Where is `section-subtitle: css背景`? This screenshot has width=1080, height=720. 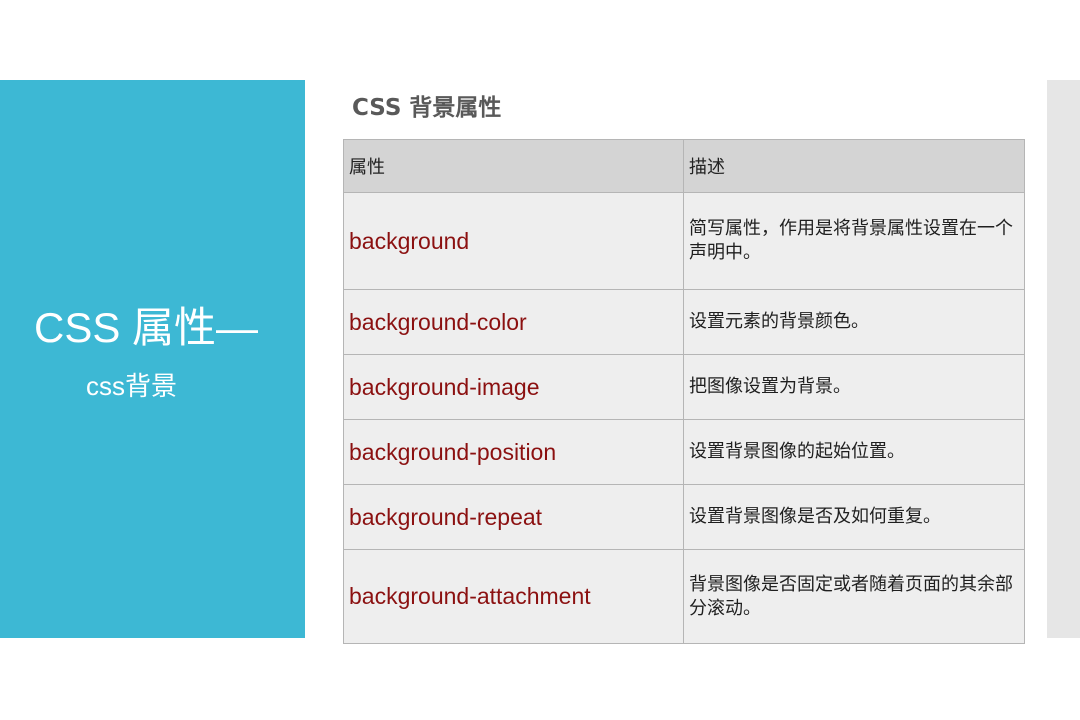 section-subtitle: css背景 is located at coordinates (132, 386).